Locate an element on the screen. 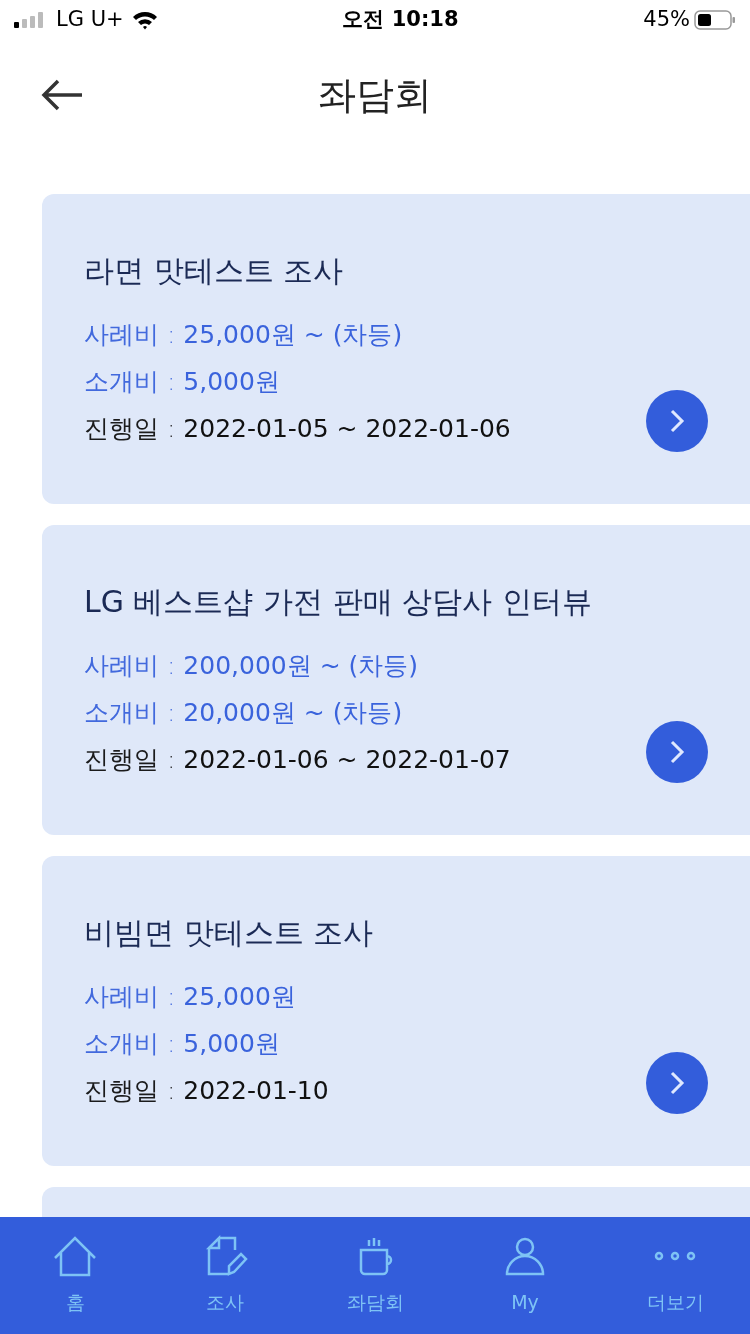 This screenshot has width=750, height=1334. info-value: 2022-01-10 is located at coordinates (256, 1090).